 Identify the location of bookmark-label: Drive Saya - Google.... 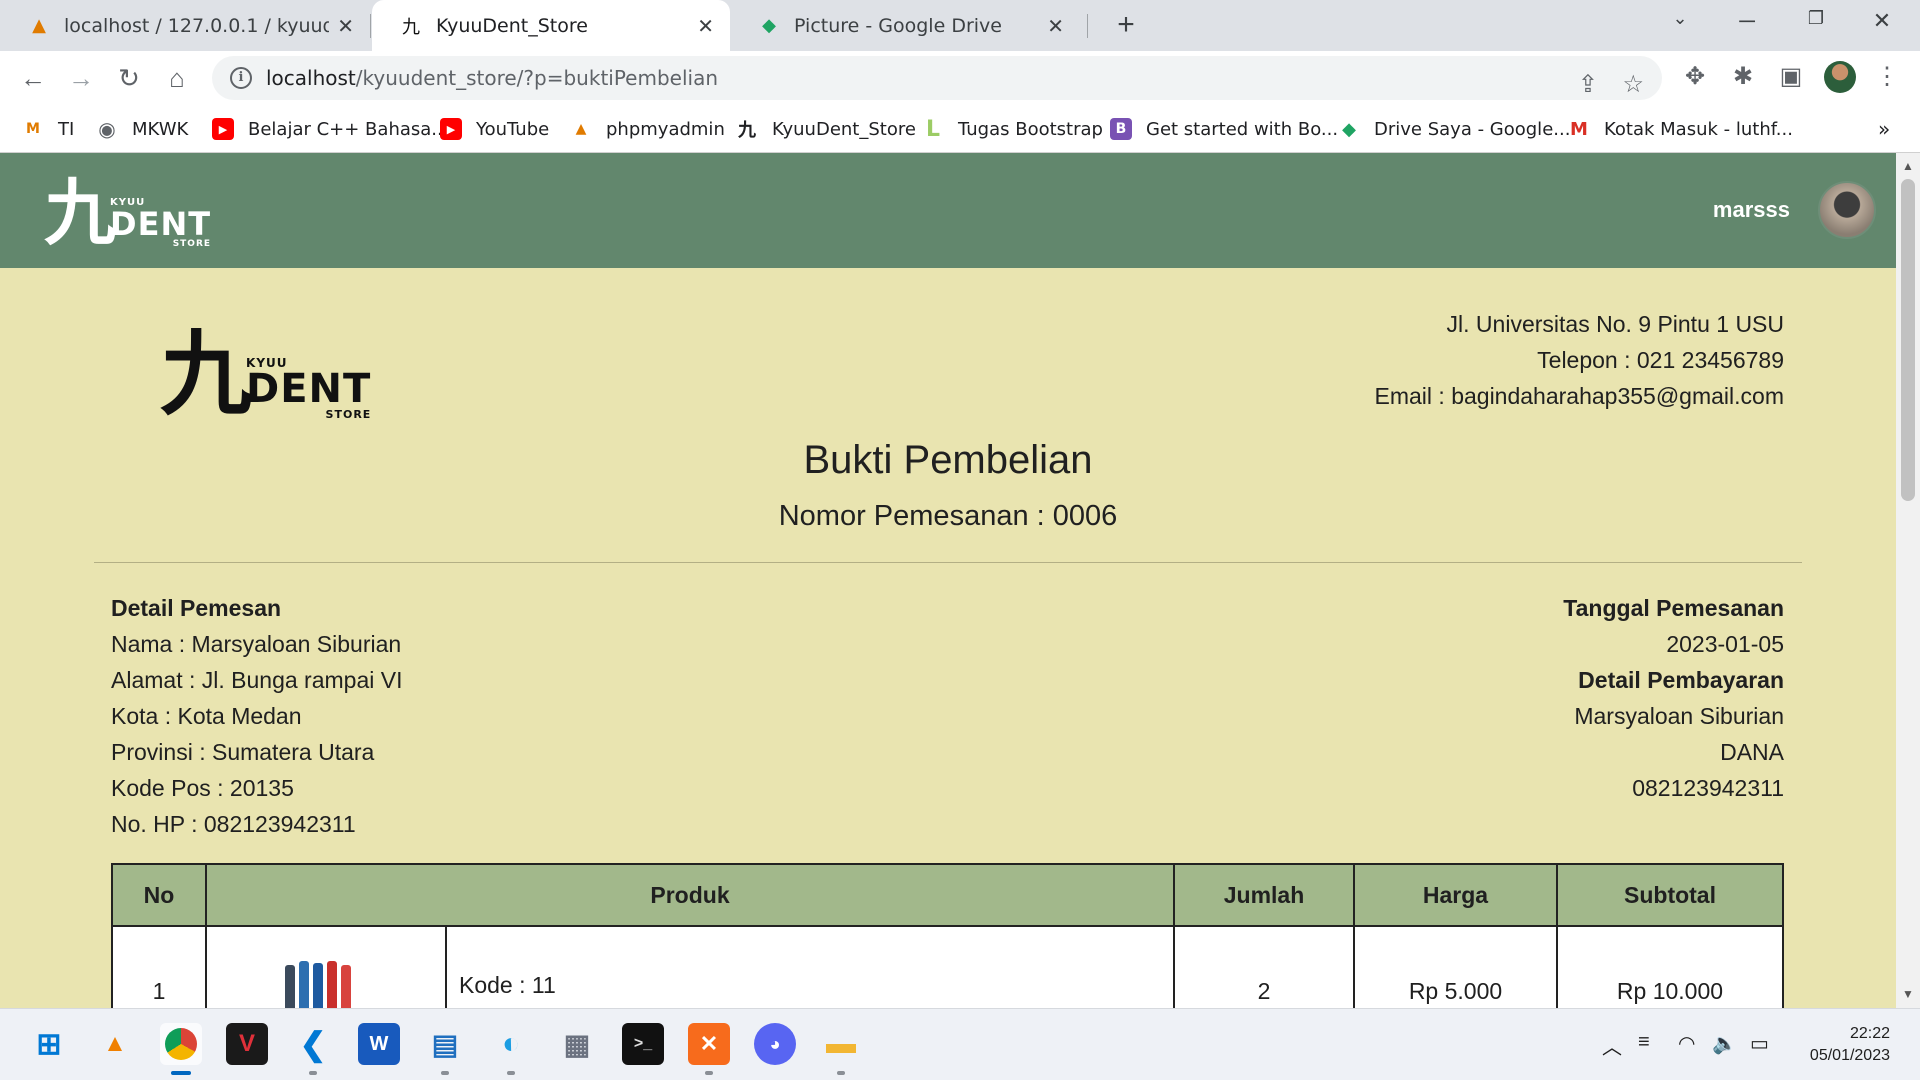
(1472, 129).